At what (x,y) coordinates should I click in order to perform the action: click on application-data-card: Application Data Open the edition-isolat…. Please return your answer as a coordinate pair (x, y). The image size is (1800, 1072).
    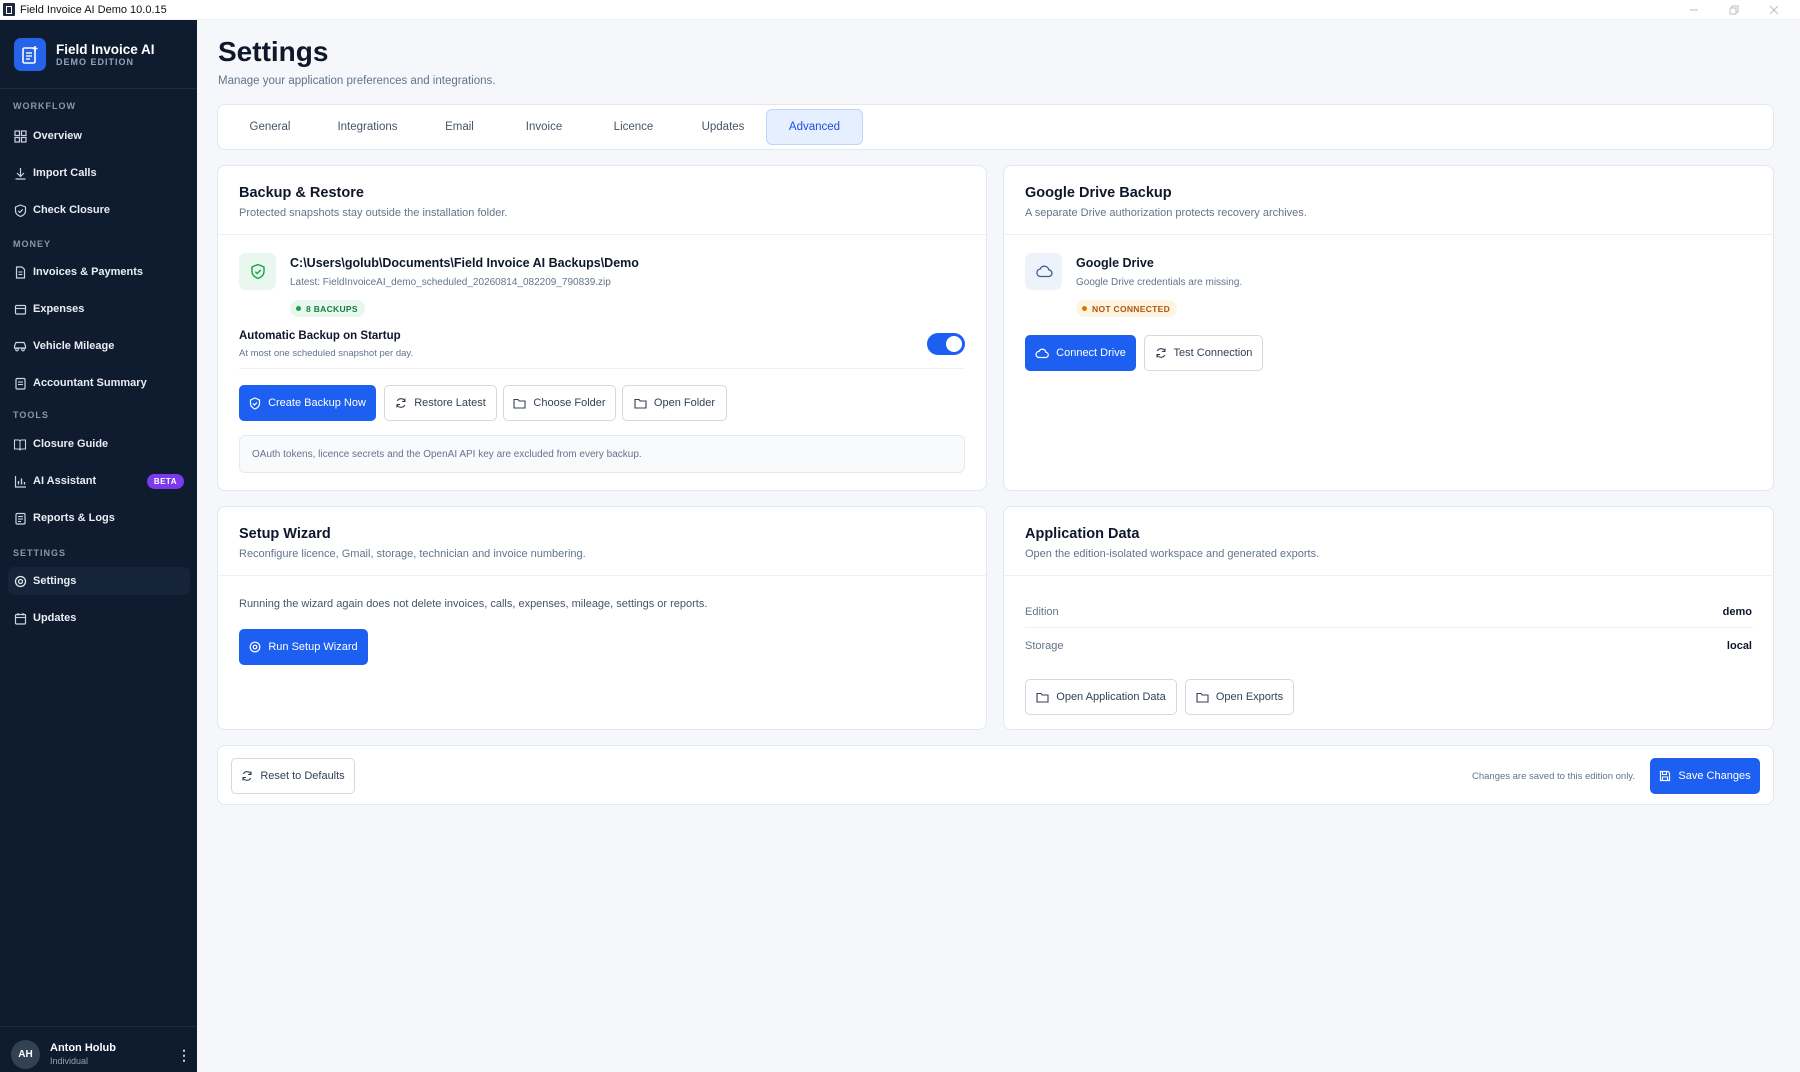
    Looking at the image, I should click on (1388, 618).